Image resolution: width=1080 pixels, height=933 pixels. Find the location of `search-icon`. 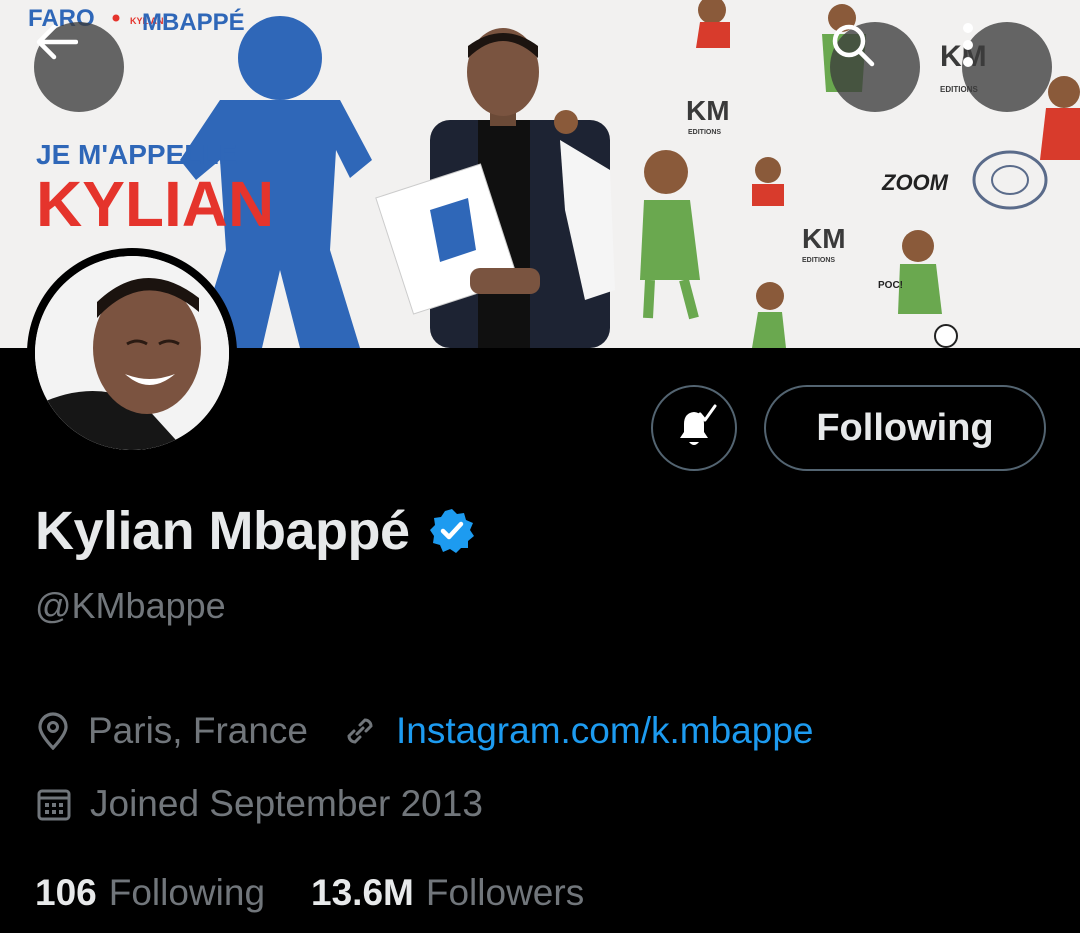

search-icon is located at coordinates (853, 45).